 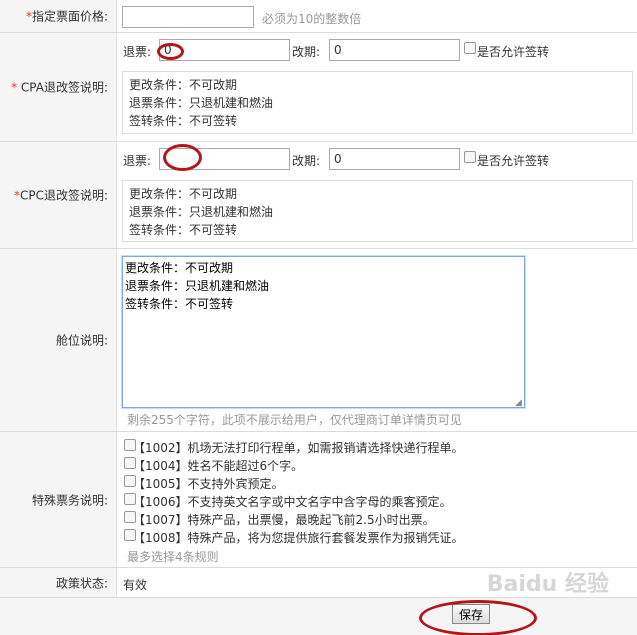 I want to click on special-option-label: 【1002】机场无法打印行程单，如需报销请选择快递行程单。, so click(x=298, y=448).